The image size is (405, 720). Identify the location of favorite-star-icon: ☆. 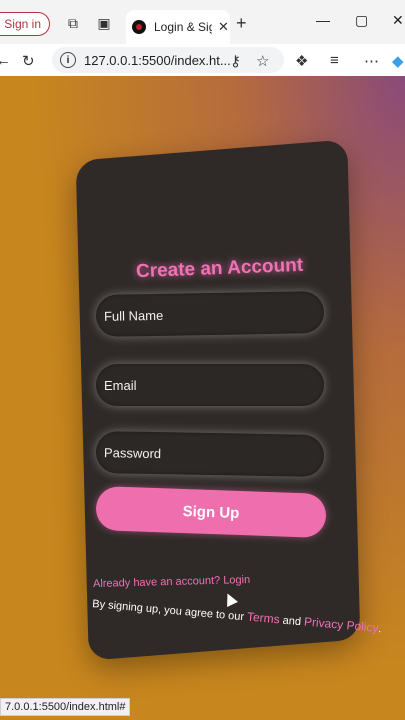
(262, 61).